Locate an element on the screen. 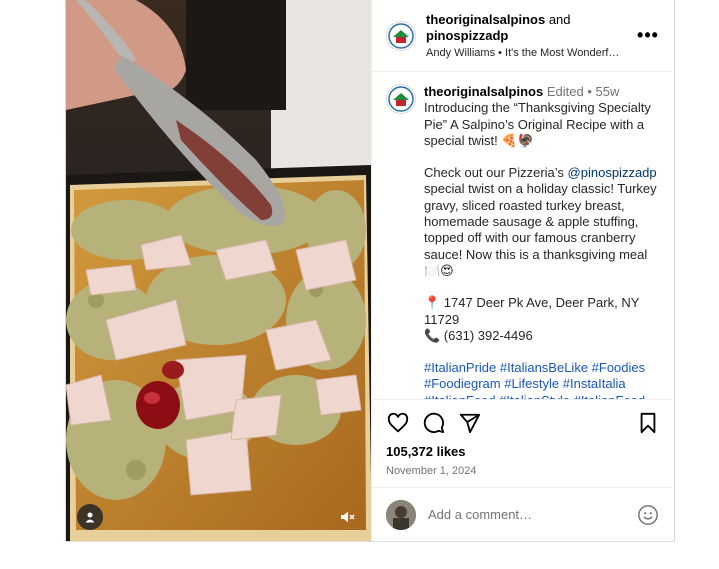 The height and width of the screenshot is (569, 719). collab-joiner: and is located at coordinates (559, 19).